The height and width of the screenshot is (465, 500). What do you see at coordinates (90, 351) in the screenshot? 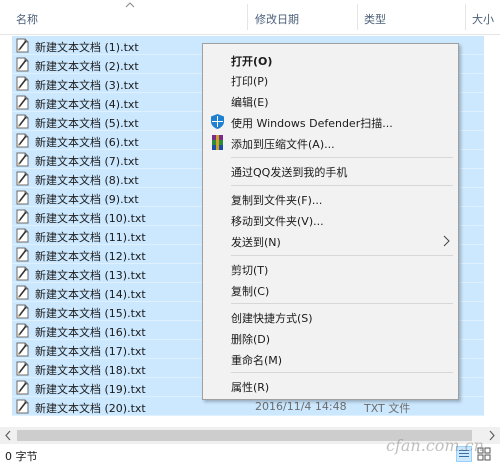
I see `file-name: 新建文本文档 (17).txt` at bounding box center [90, 351].